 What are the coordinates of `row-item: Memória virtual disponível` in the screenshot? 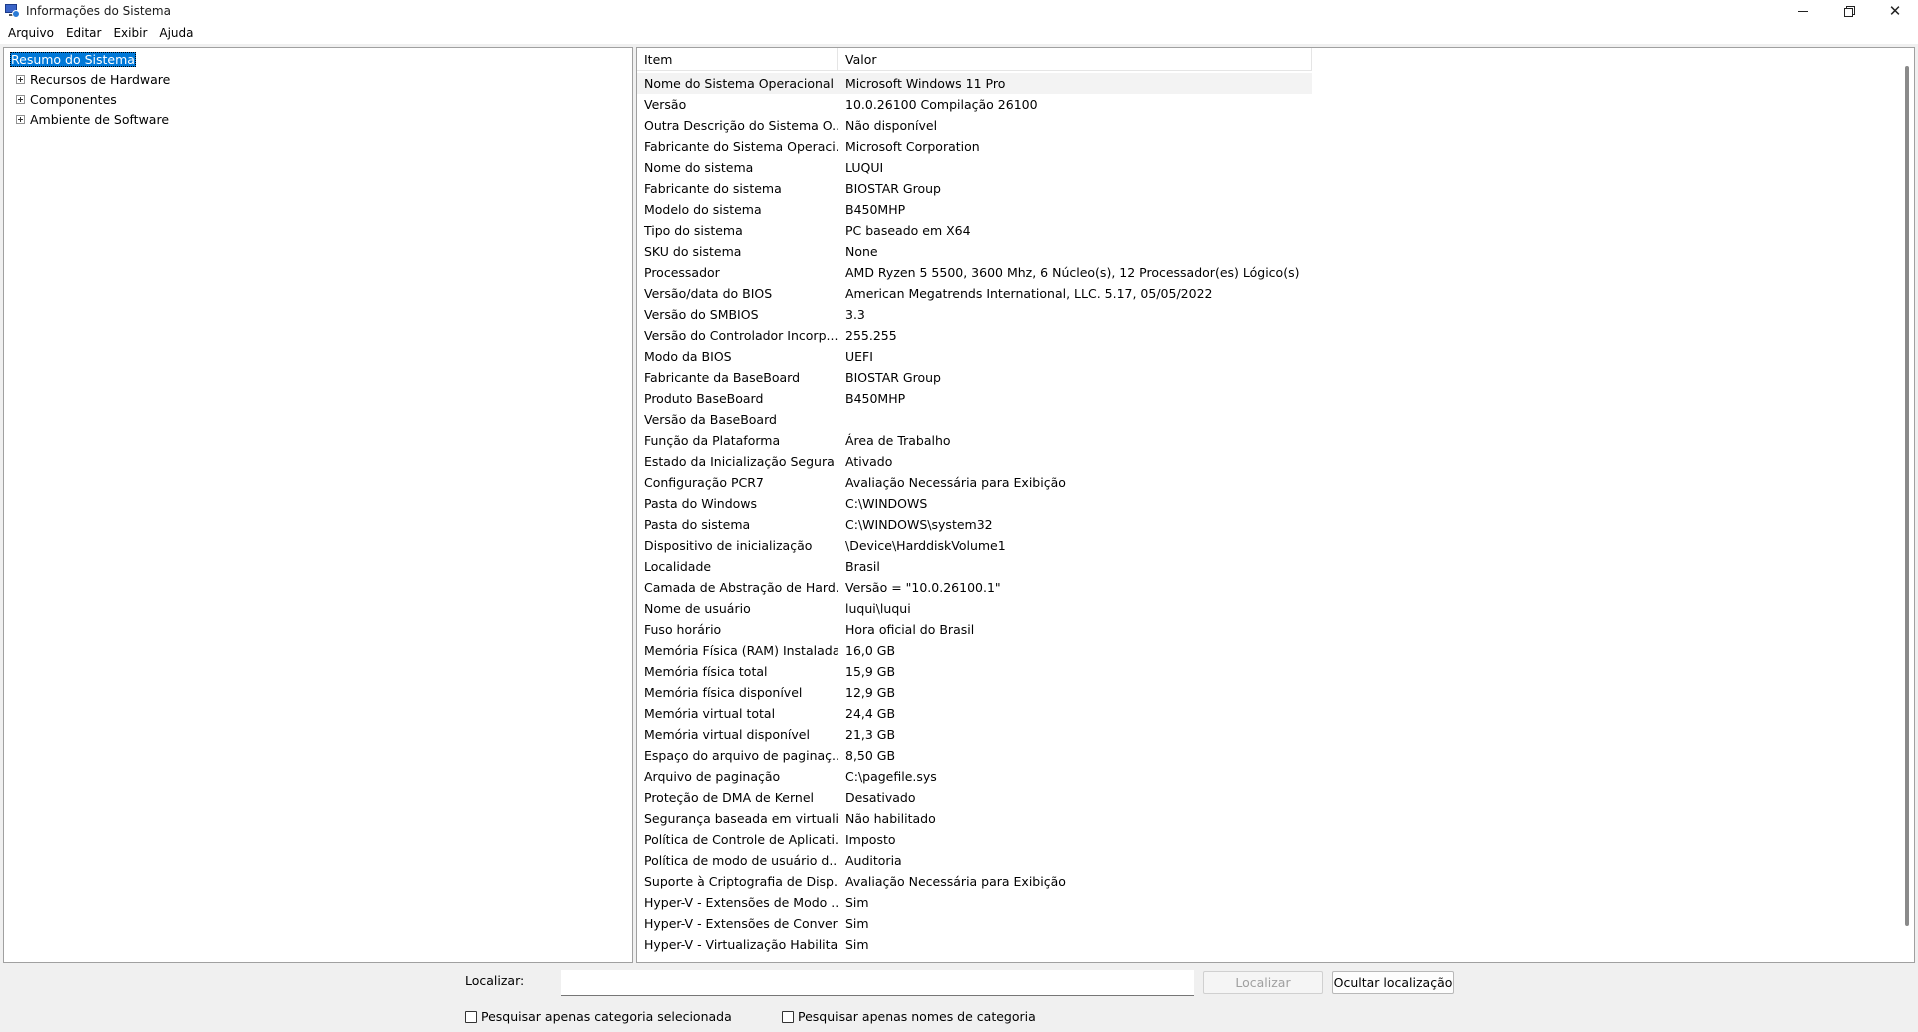 It's located at (727, 734).